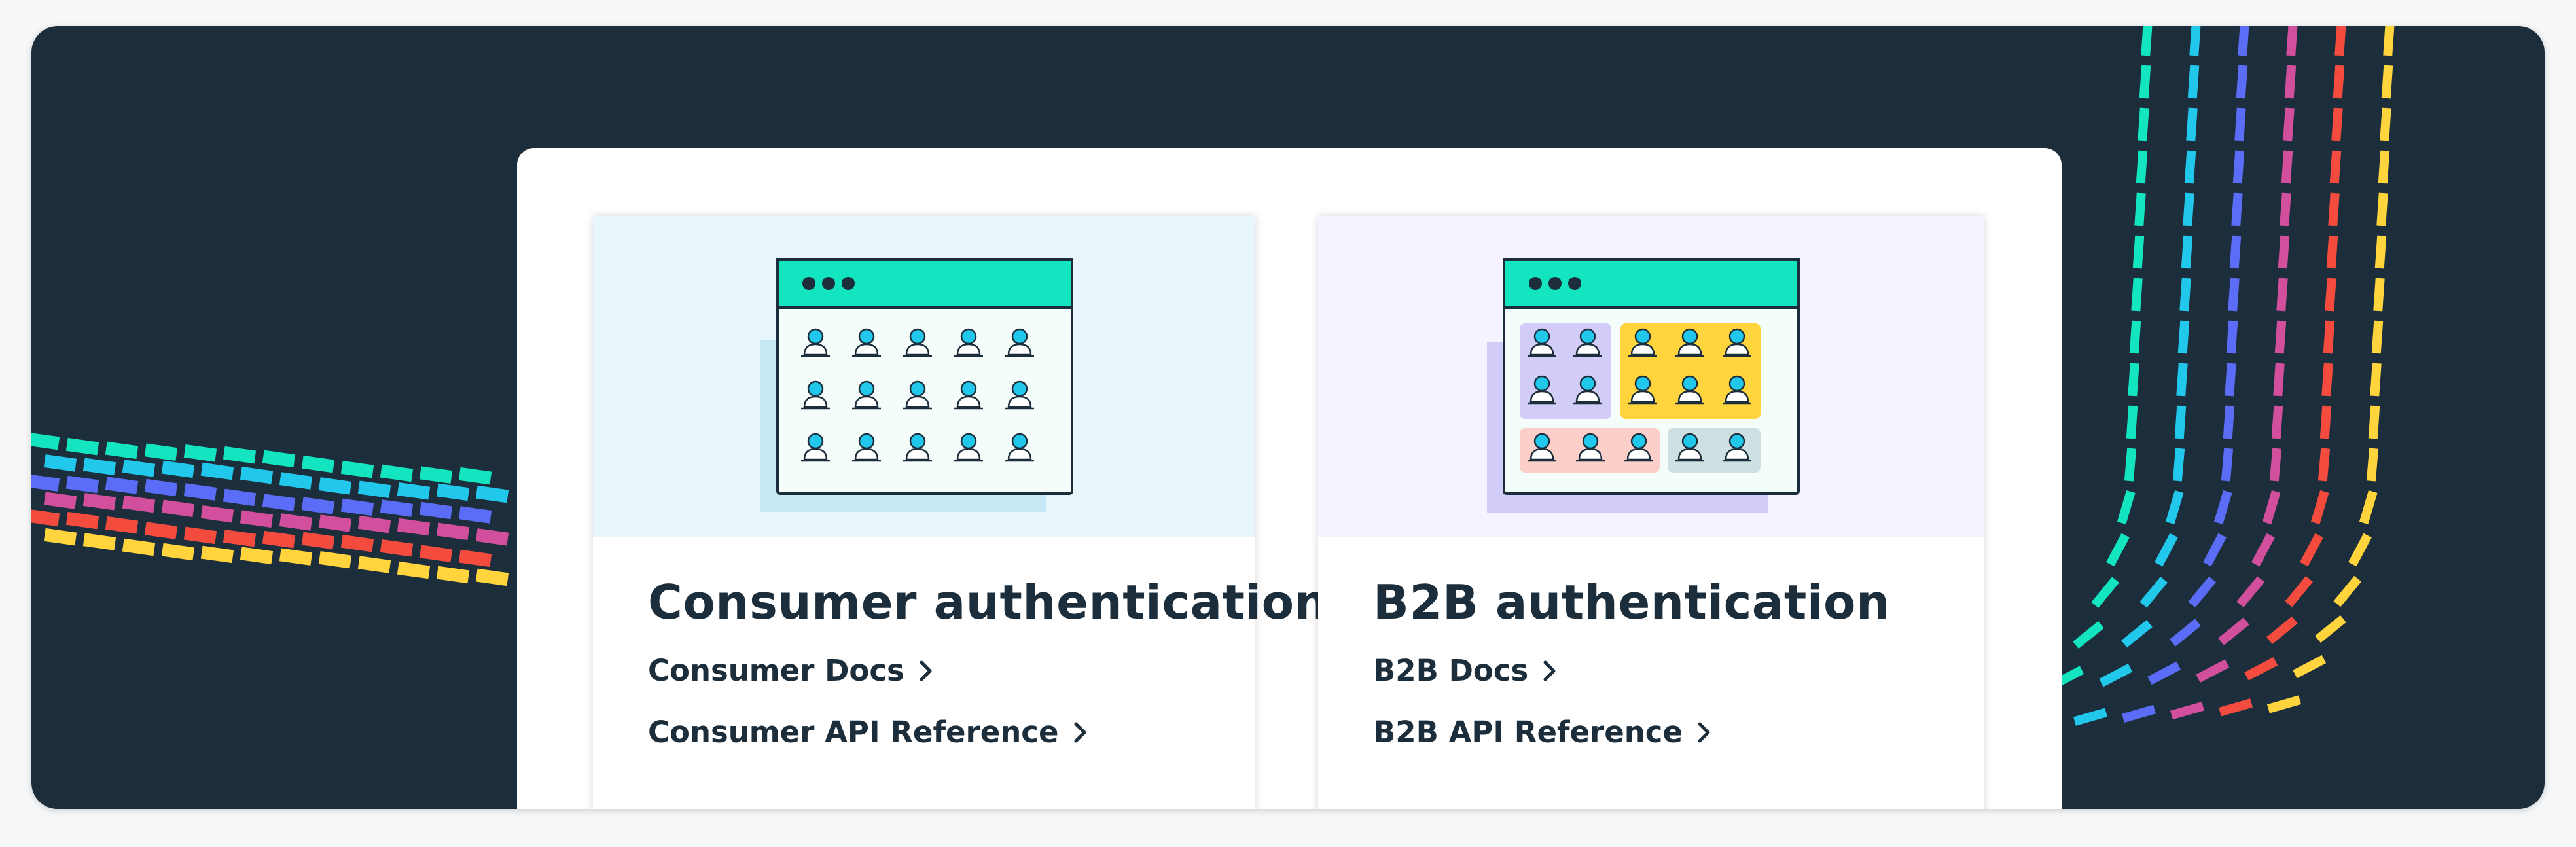  I want to click on consumer-api-reference-link: Consumer API Reference, so click(868, 732).